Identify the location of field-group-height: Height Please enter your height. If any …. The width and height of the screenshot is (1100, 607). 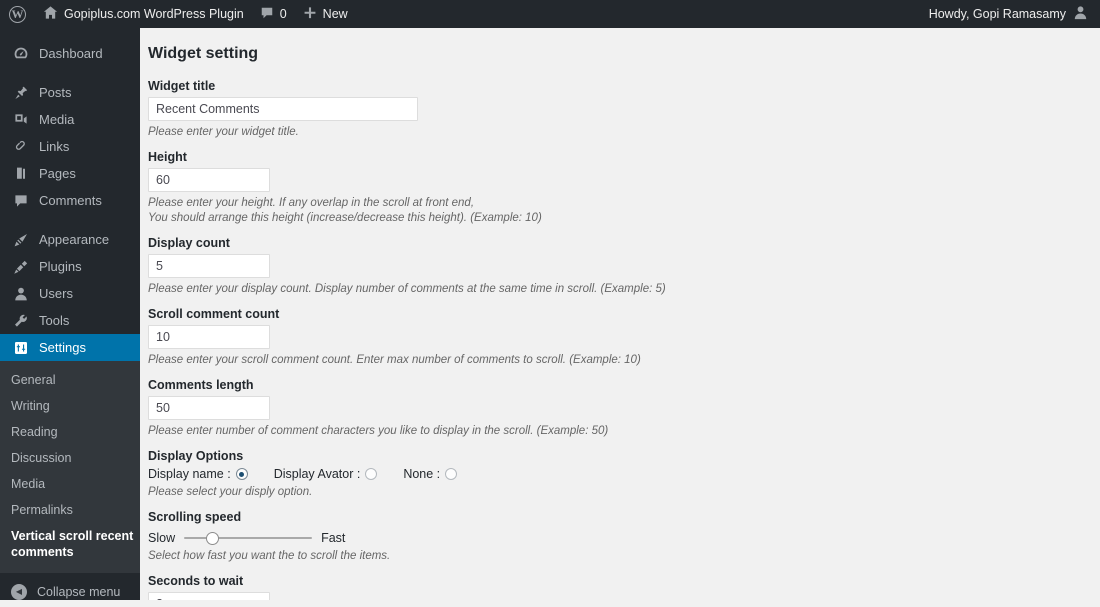
(614, 188).